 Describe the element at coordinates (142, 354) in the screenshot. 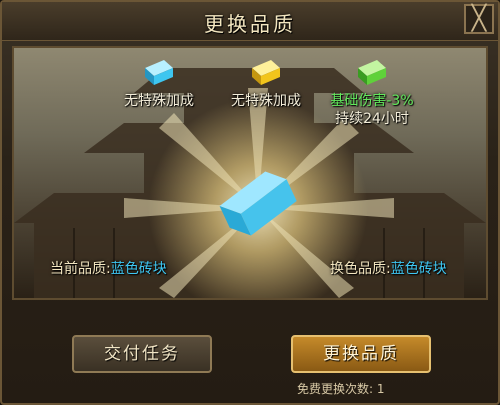

I see `submit-task-button: 交付任务` at that location.